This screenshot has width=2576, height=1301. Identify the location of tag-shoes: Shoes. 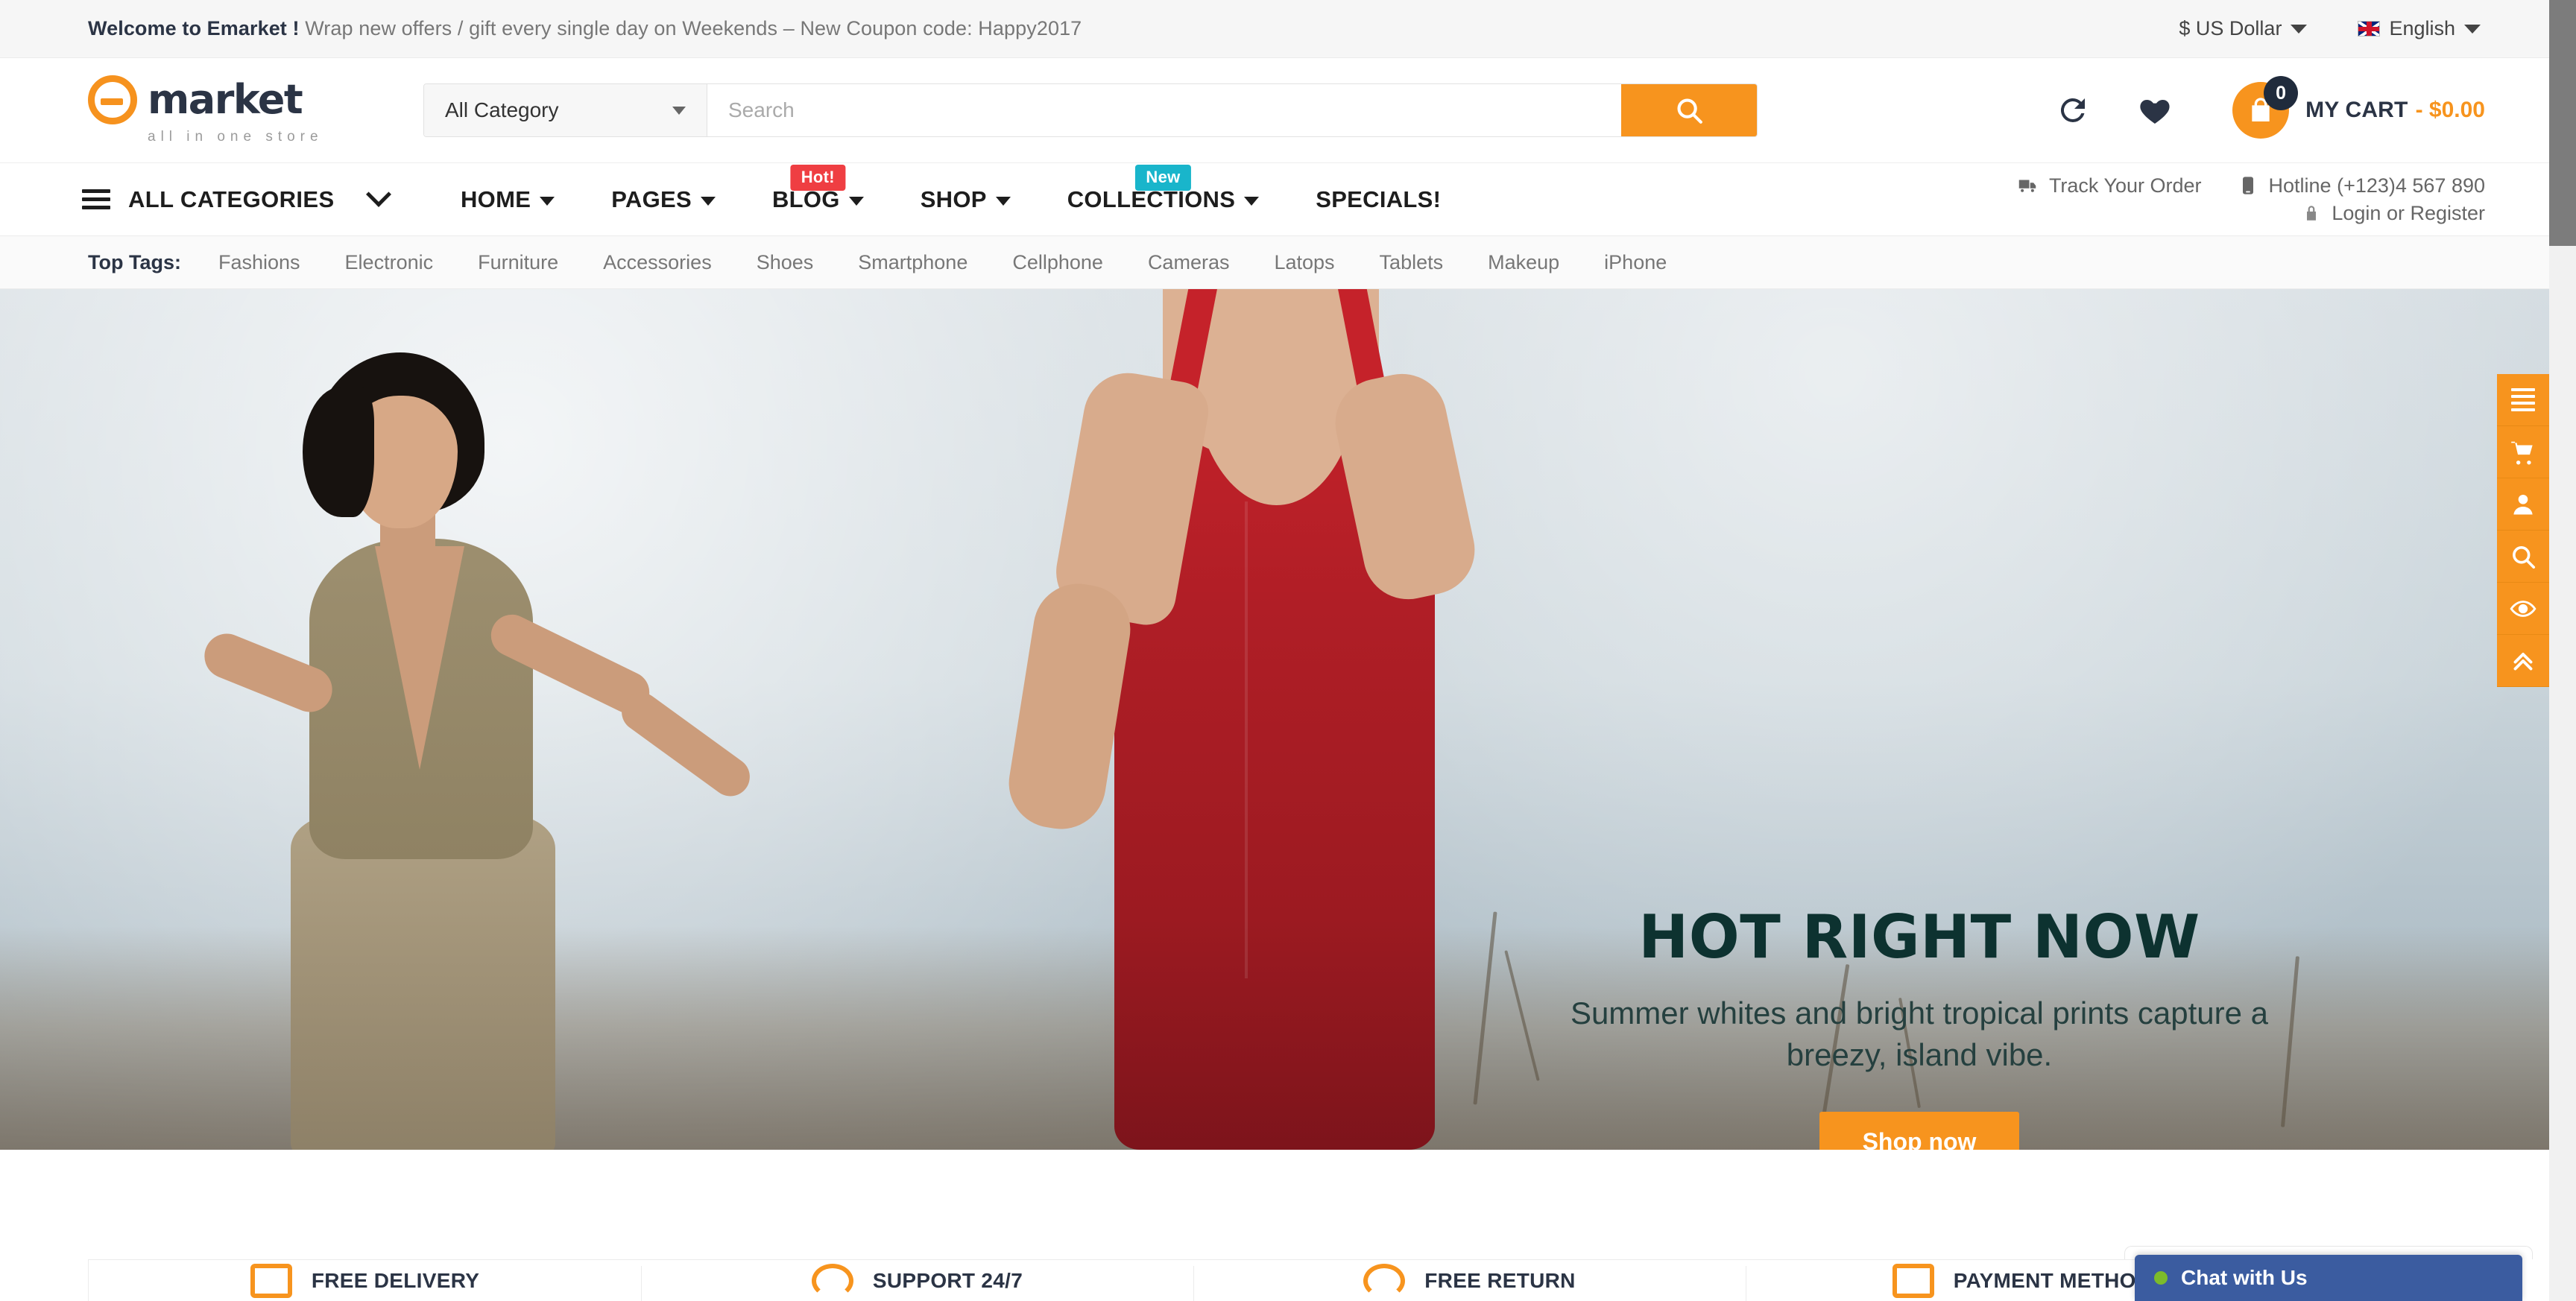
(786, 262).